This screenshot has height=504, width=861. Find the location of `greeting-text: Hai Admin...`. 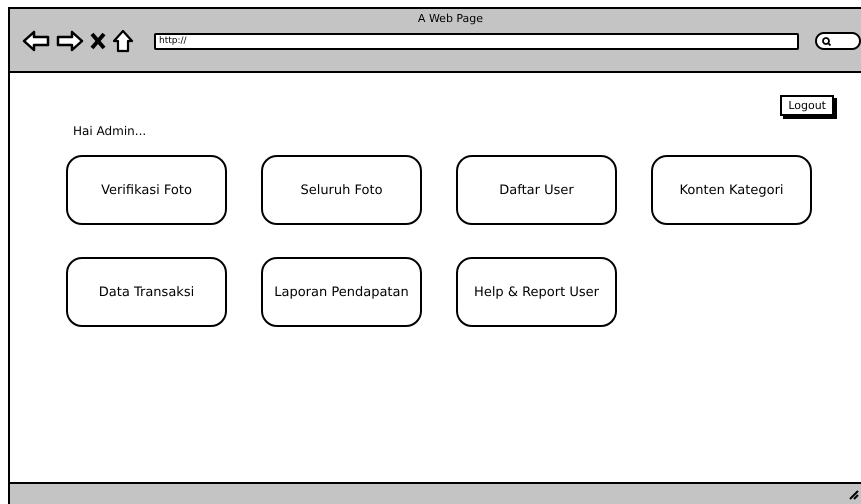

greeting-text: Hai Admin... is located at coordinates (109, 131).